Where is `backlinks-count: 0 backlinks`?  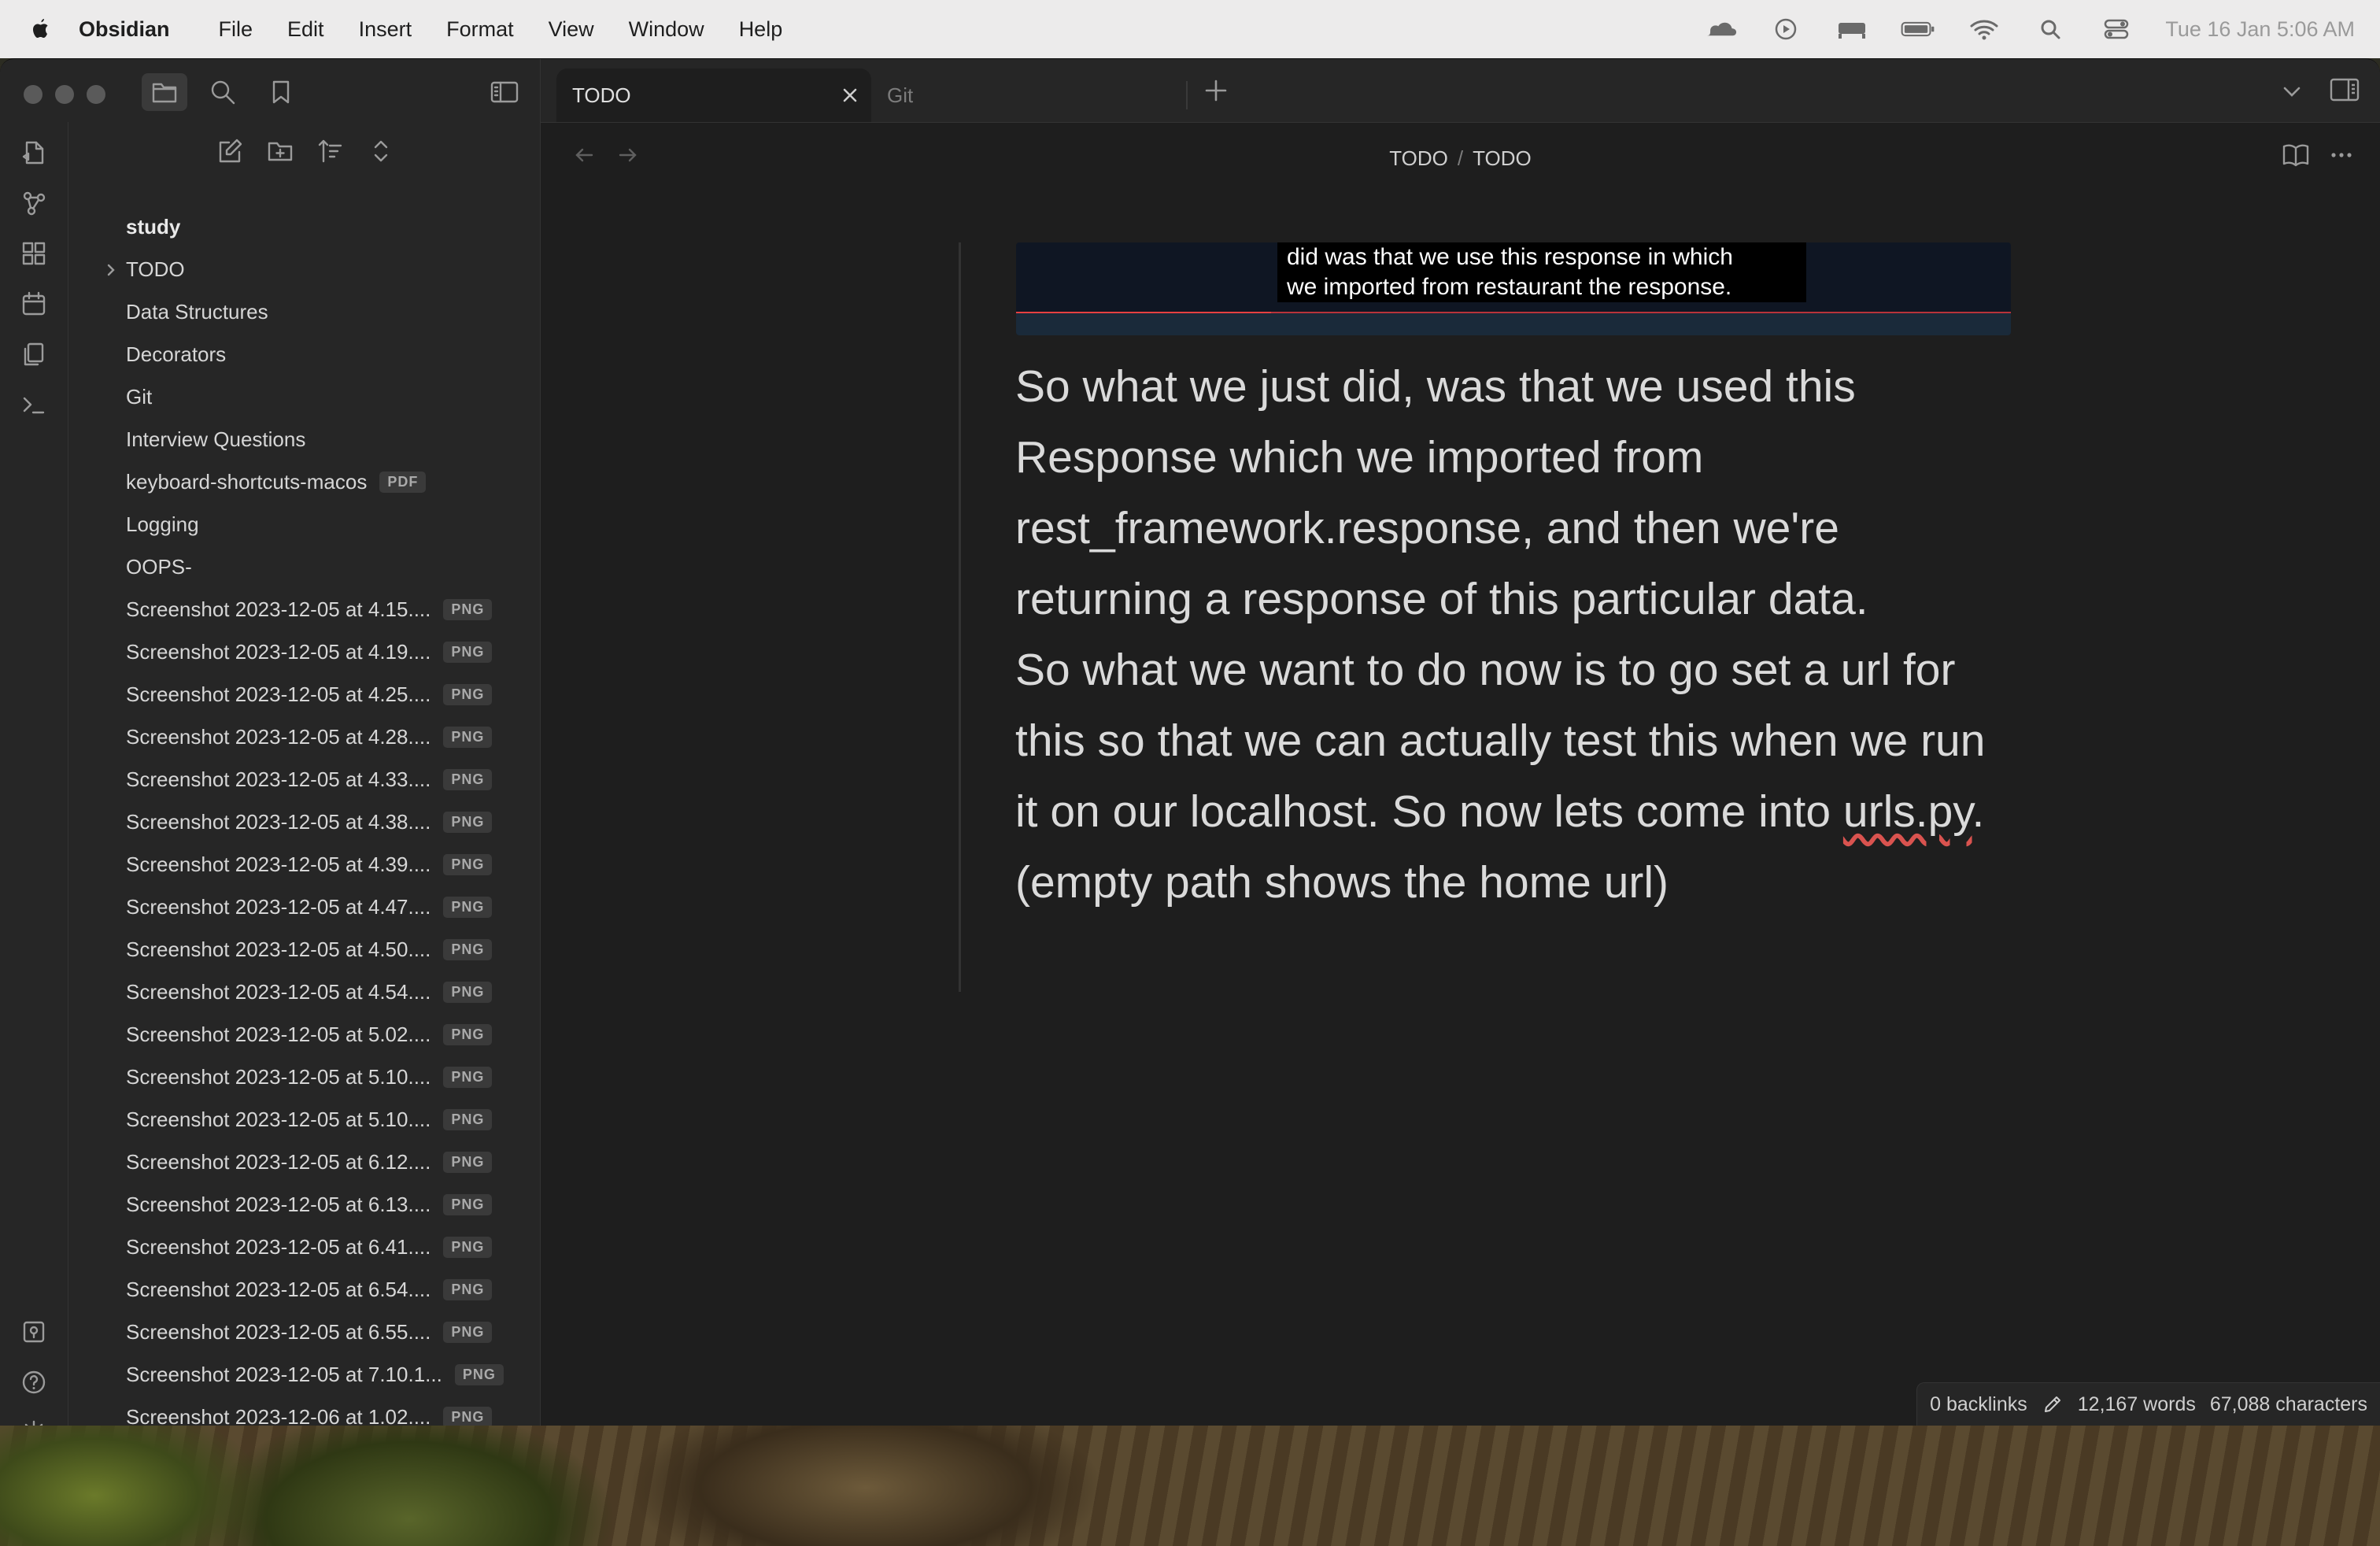 backlinks-count: 0 backlinks is located at coordinates (1978, 1404).